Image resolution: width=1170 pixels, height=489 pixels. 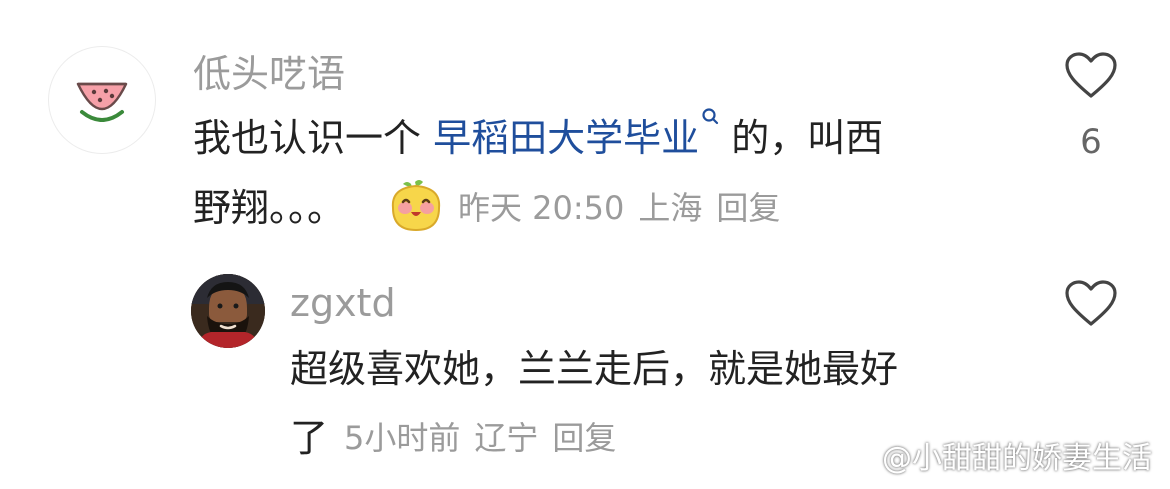 What do you see at coordinates (269, 74) in the screenshot?
I see `comment-username: 低头呓语` at bounding box center [269, 74].